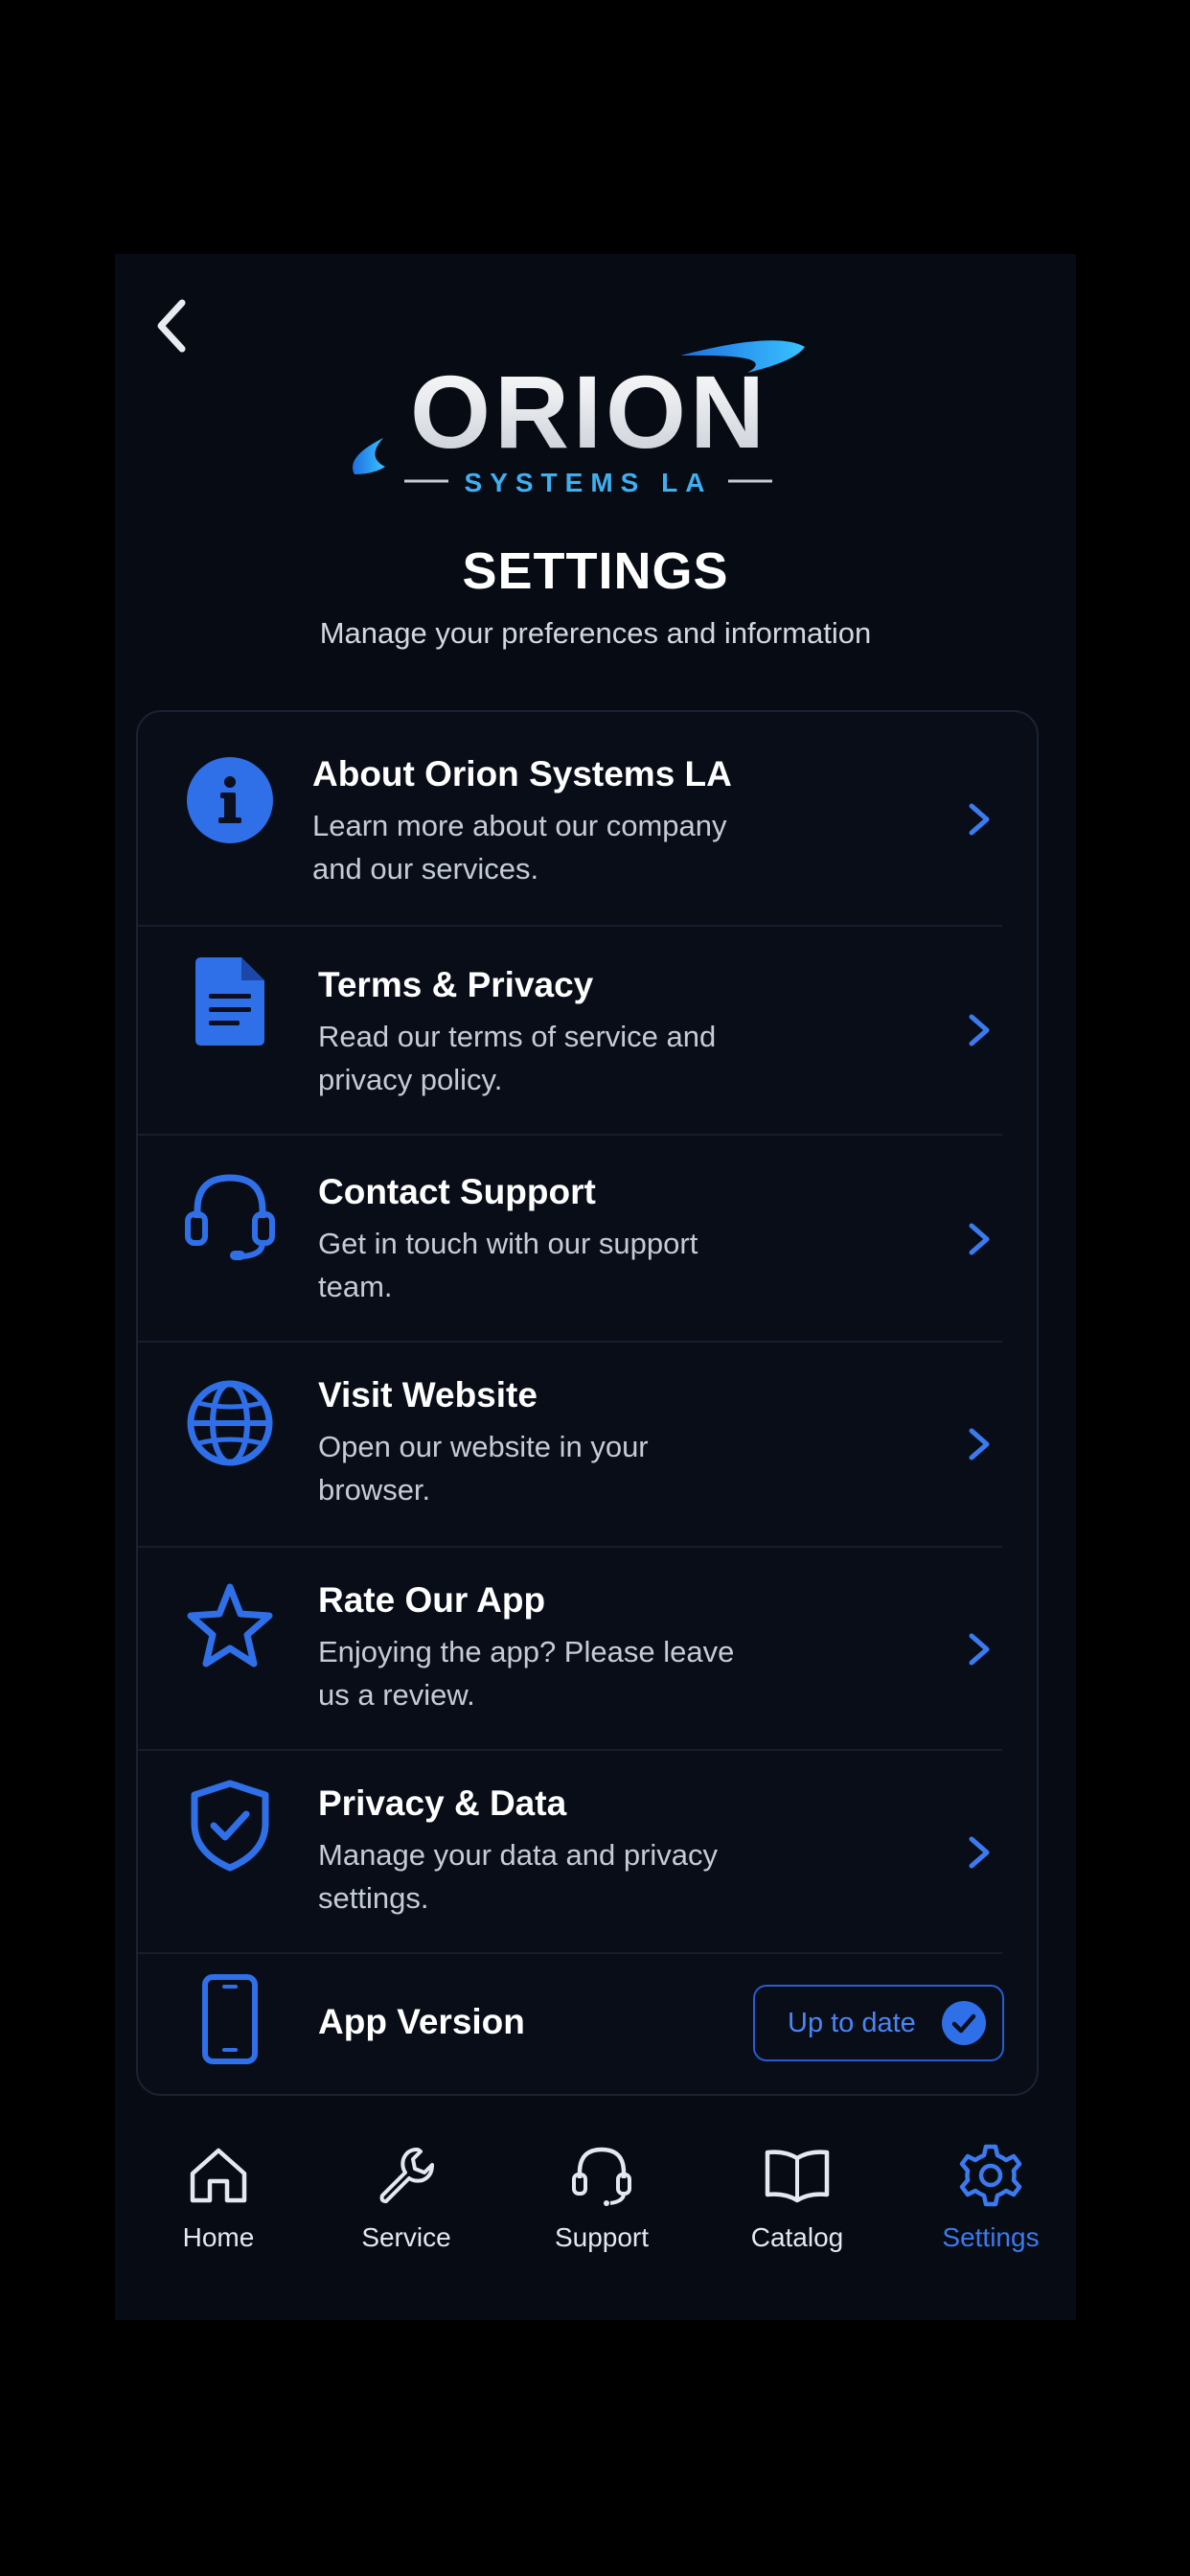  I want to click on tab-label: Settings, so click(991, 2237).